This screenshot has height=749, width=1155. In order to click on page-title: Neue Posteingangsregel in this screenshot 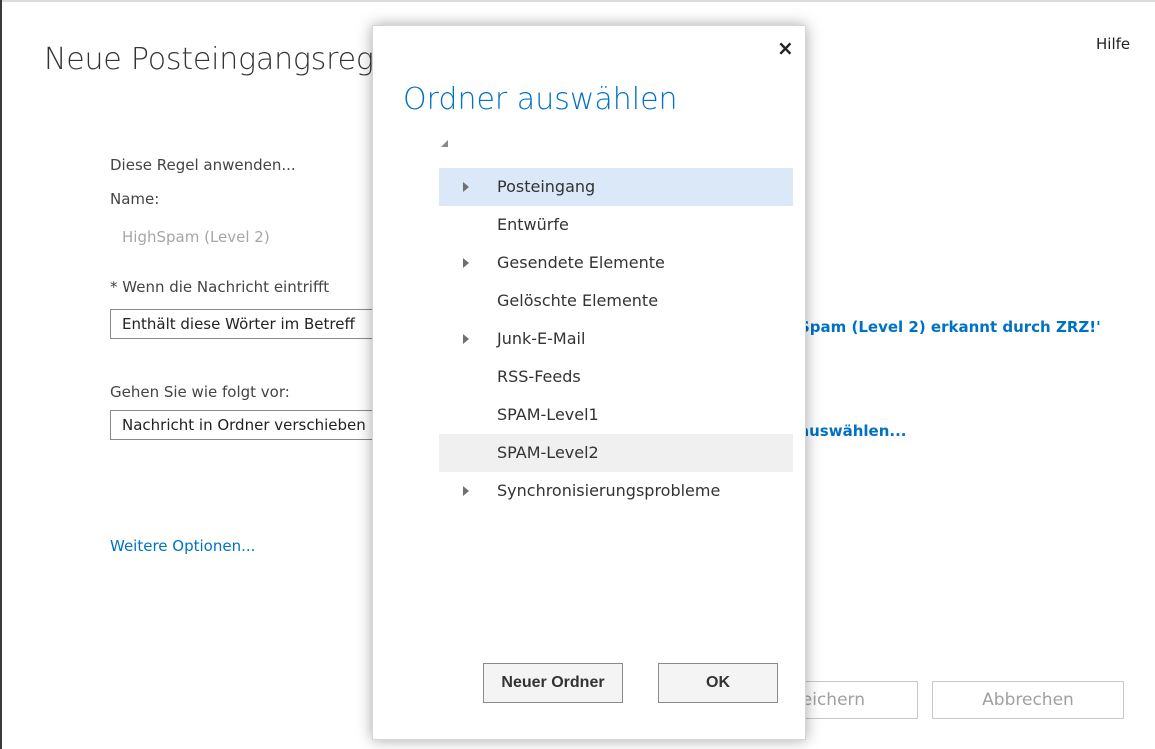, I will do `click(222, 59)`.